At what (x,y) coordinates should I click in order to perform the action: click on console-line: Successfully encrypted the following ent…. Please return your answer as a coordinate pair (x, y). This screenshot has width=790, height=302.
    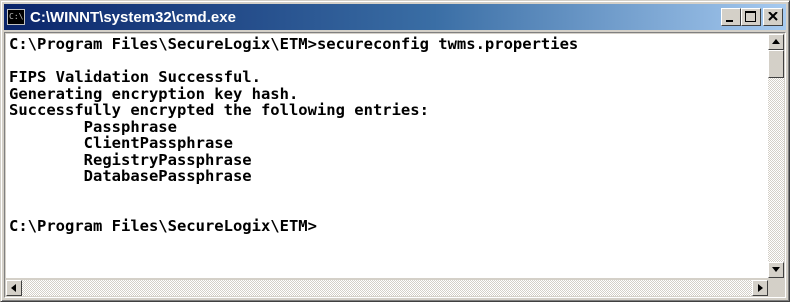
    Looking at the image, I should click on (219, 110).